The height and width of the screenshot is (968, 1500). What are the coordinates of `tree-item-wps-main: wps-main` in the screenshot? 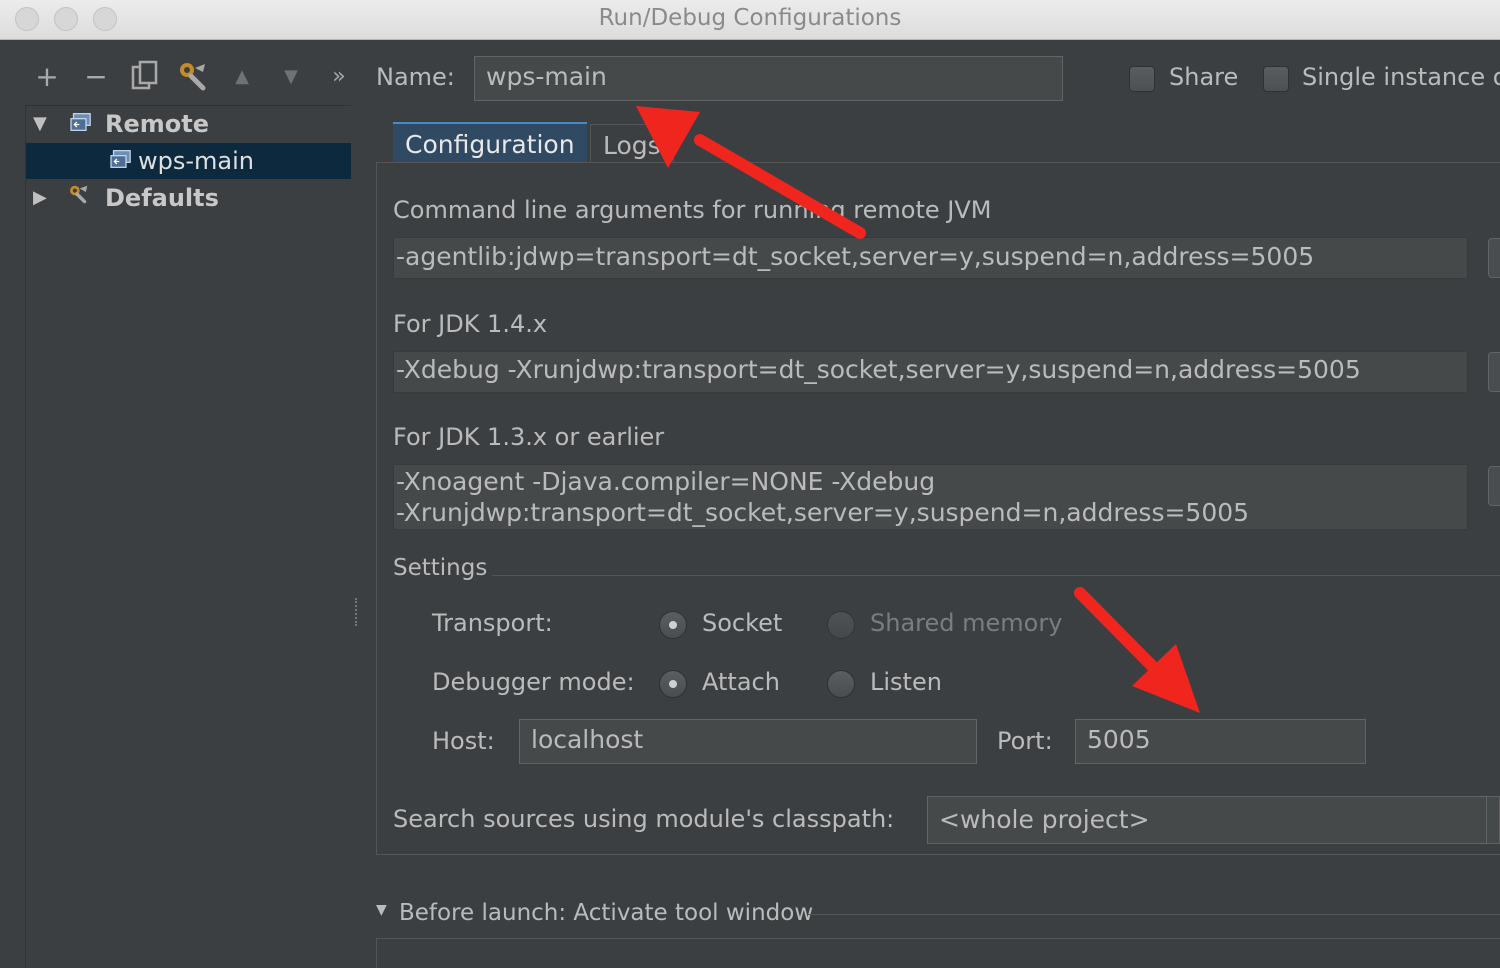 It's located at (188, 161).